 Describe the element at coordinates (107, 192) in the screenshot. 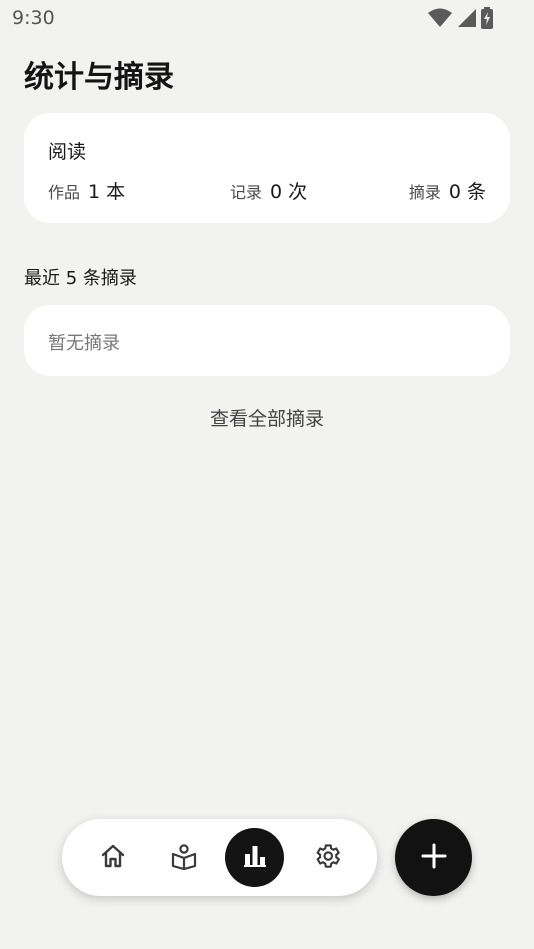

I see `stat-works-value: 1 本` at that location.